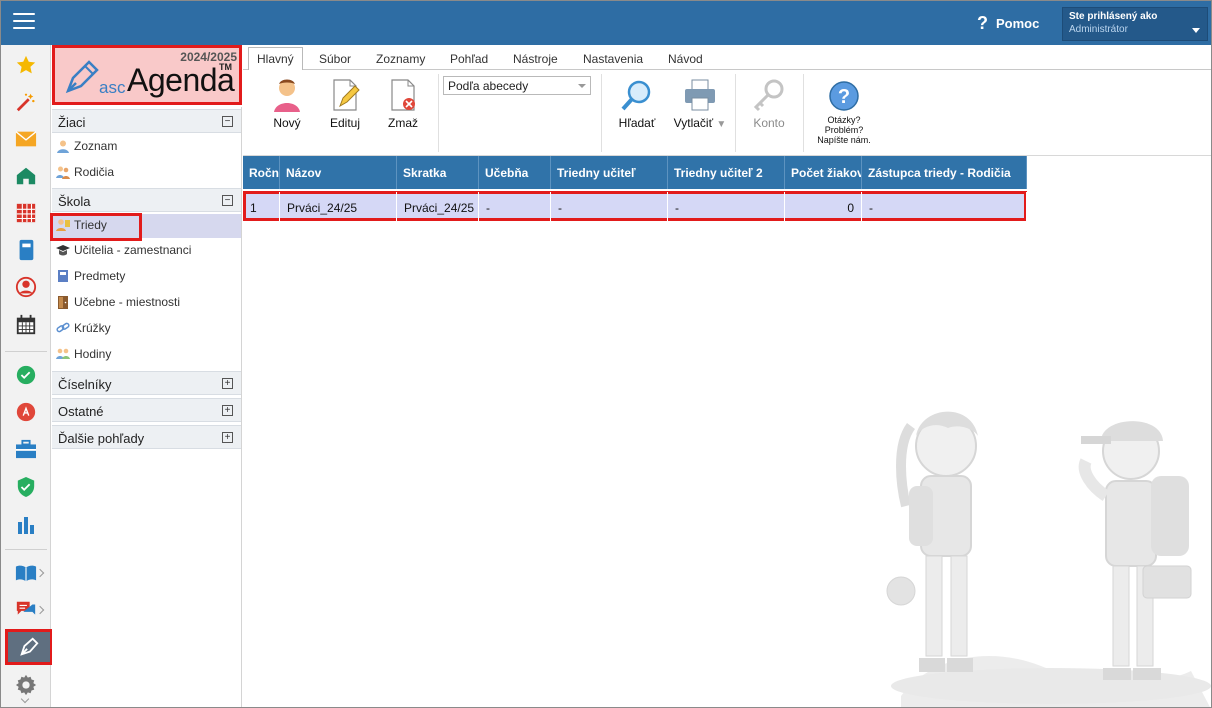 The image size is (1212, 708). I want to click on sort-select: Podľa abecedy, so click(517, 85).